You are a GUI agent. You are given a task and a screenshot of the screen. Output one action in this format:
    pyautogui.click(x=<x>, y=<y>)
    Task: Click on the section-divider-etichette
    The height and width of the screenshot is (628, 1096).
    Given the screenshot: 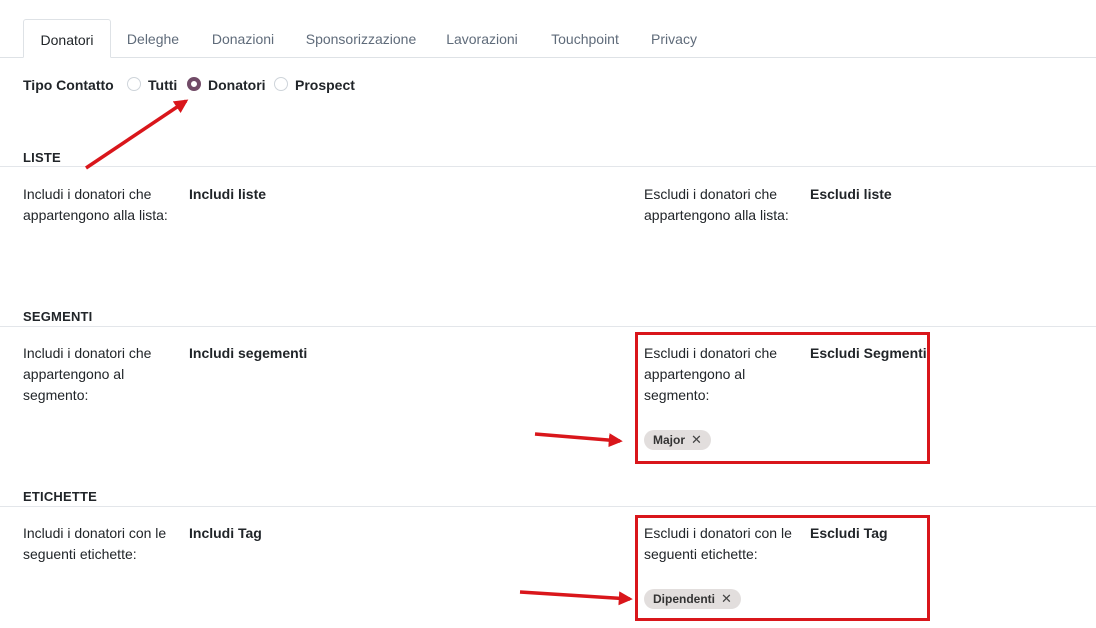 What is the action you would take?
    pyautogui.click(x=548, y=506)
    